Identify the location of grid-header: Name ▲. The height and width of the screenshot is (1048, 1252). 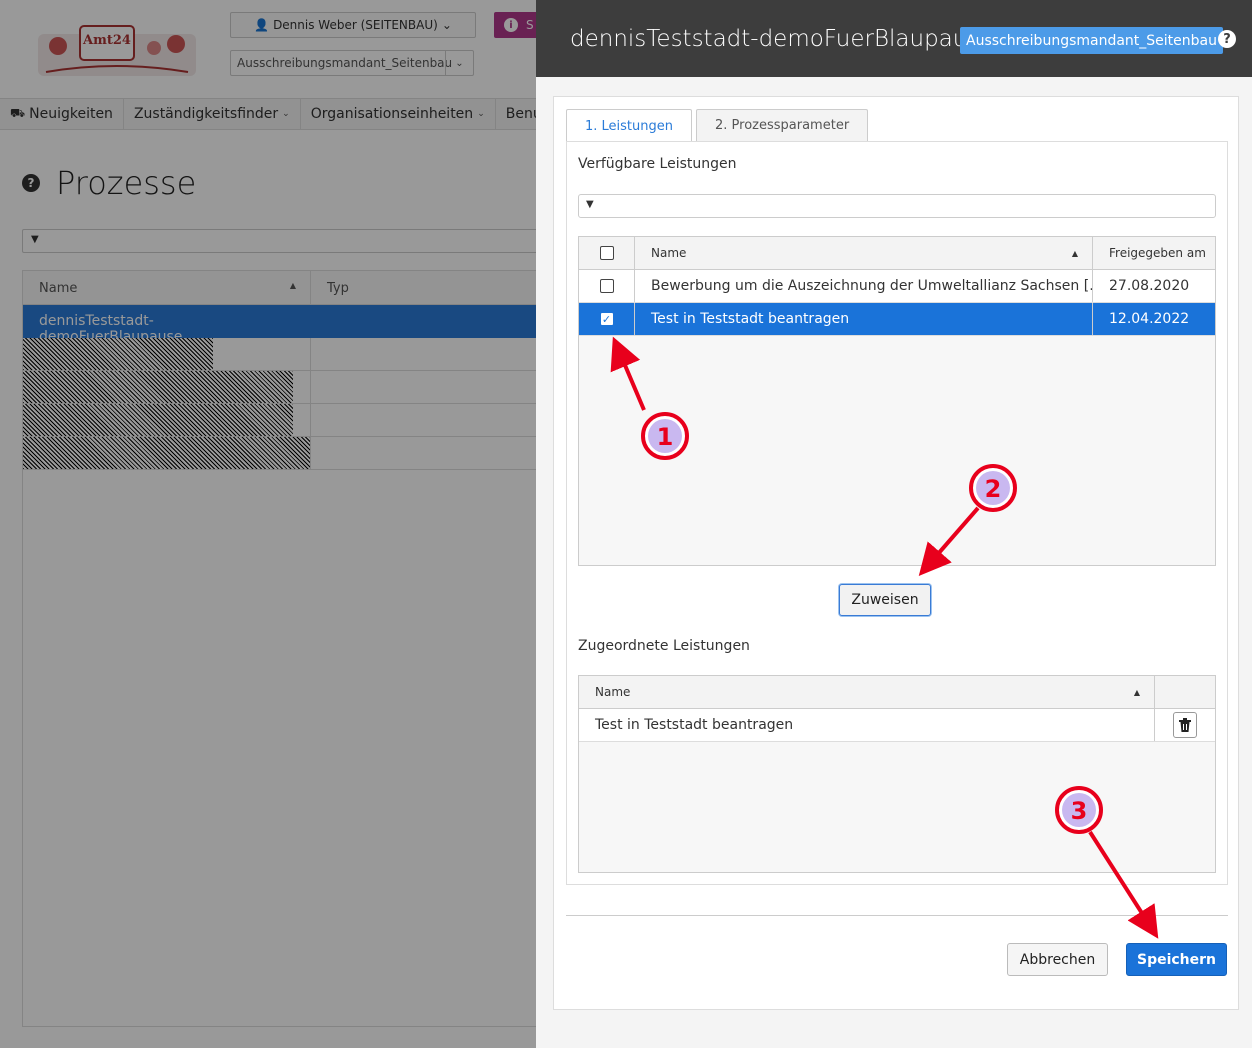
(897, 692).